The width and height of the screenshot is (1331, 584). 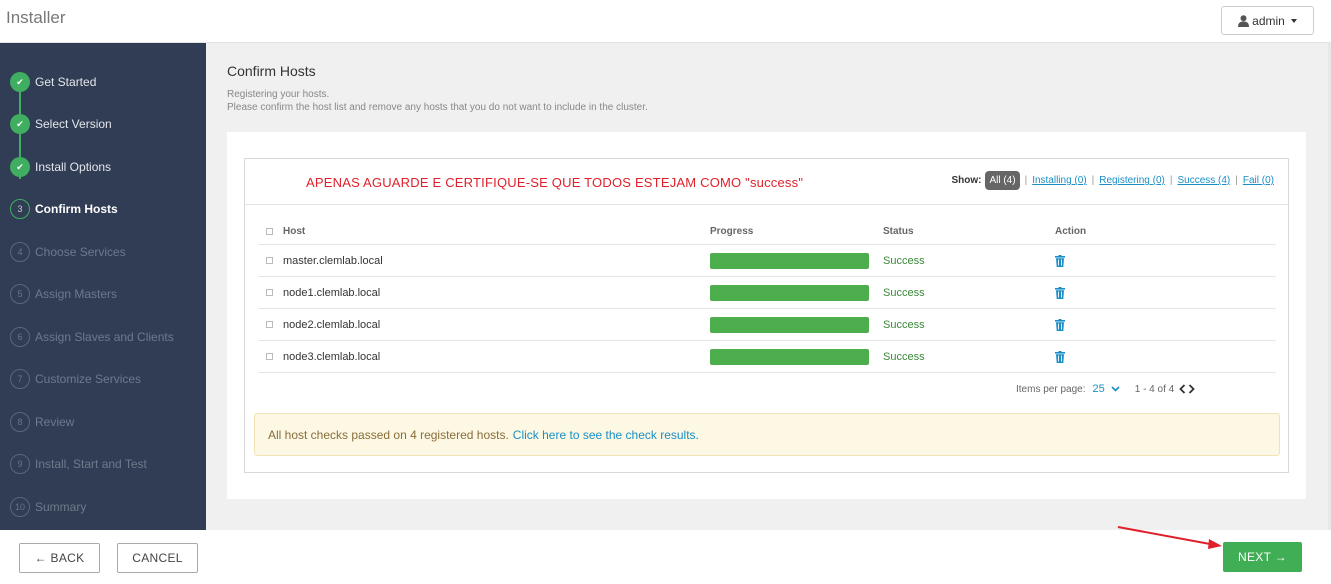 I want to click on pagination: Items per page: 25 1 - 4 of 4, so click(x=1105, y=389).